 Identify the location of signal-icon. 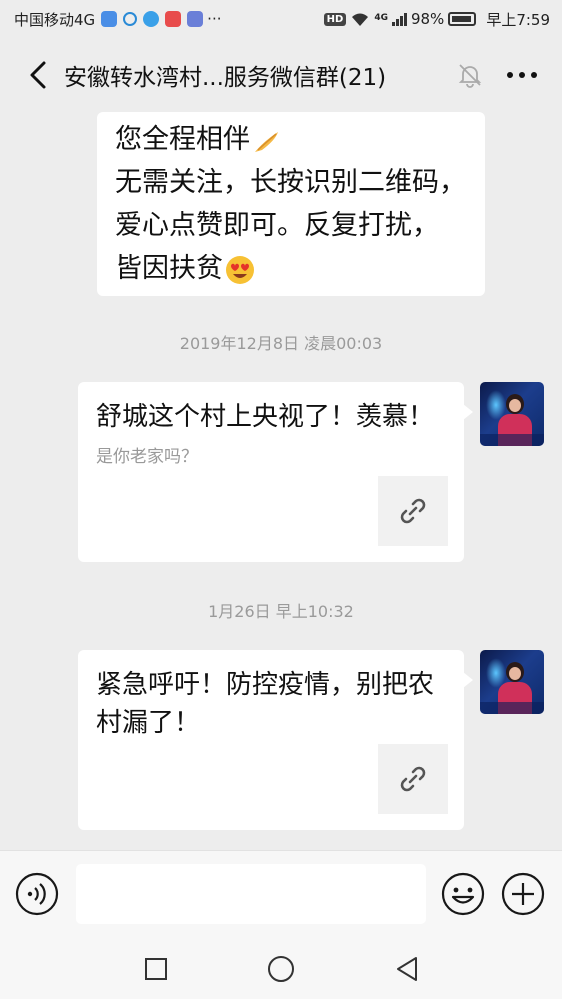
(399, 19).